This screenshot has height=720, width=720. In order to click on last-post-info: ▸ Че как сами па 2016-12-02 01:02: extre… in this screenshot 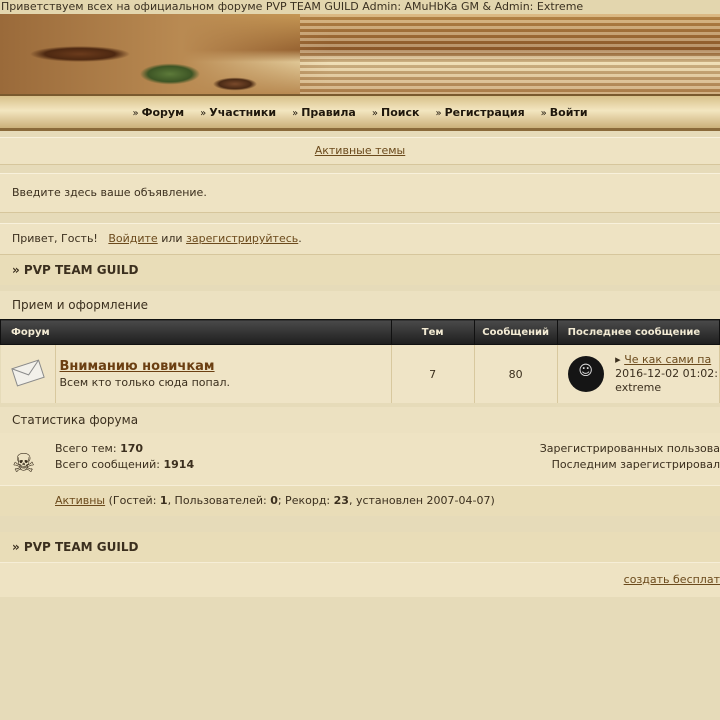, I will do `click(666, 374)`.